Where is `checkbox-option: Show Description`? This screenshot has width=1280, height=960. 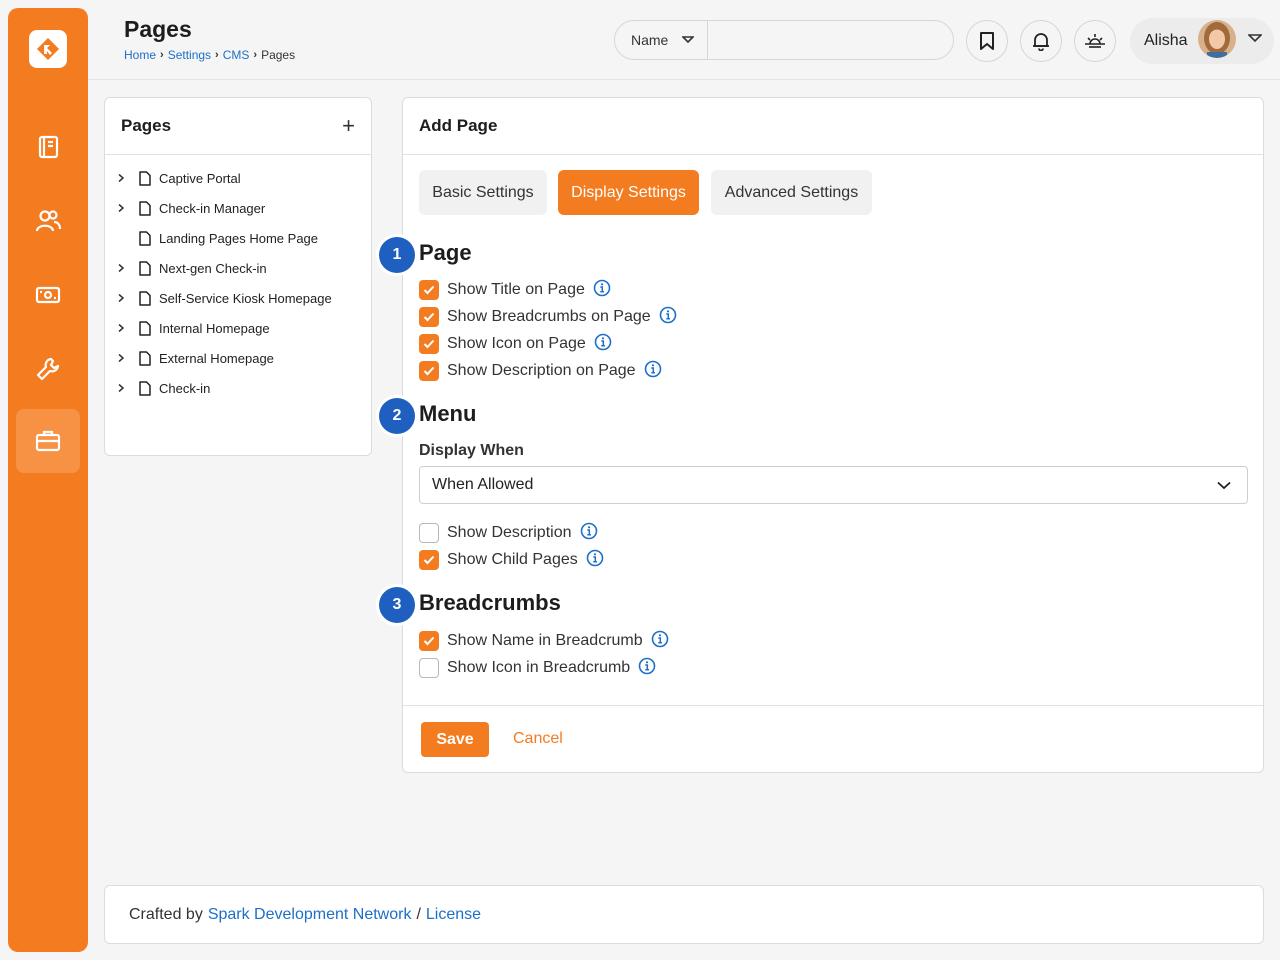 checkbox-option: Show Description is located at coordinates (508, 533).